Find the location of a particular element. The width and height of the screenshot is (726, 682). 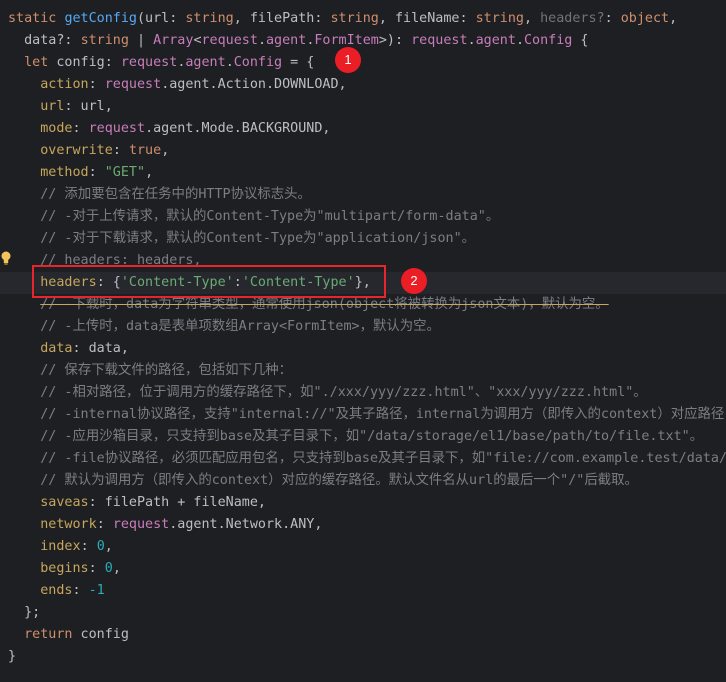

code-line-23: saveas: filePath + fileName, is located at coordinates (137, 503).